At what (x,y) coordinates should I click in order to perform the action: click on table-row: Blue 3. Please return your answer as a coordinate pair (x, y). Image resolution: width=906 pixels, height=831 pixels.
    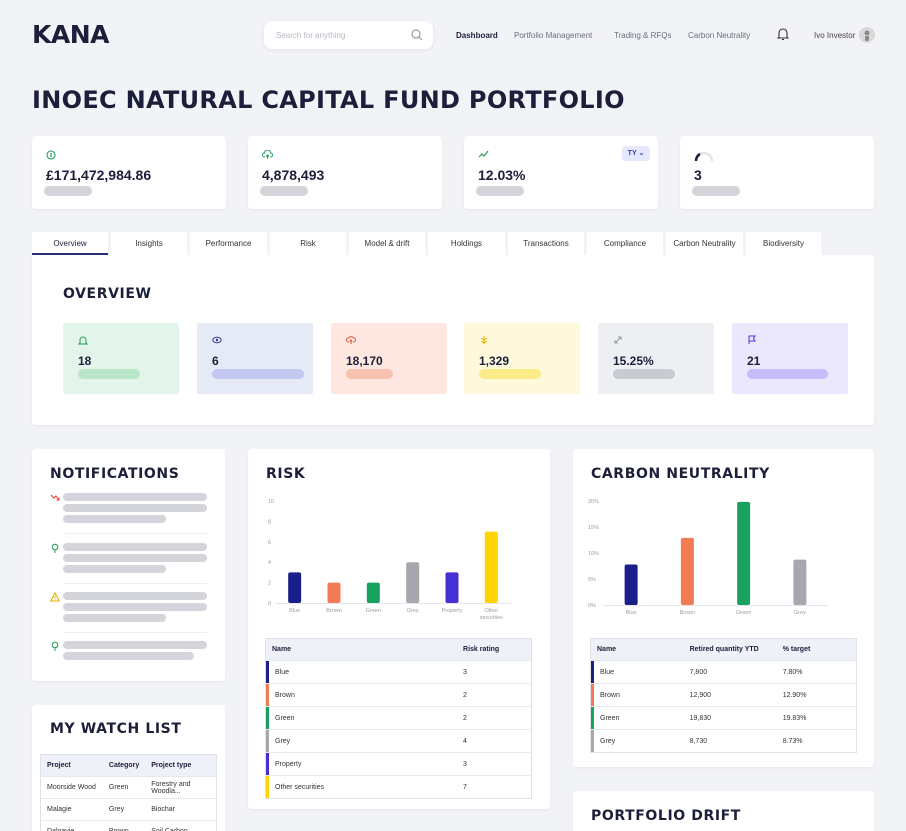
    Looking at the image, I should click on (398, 672).